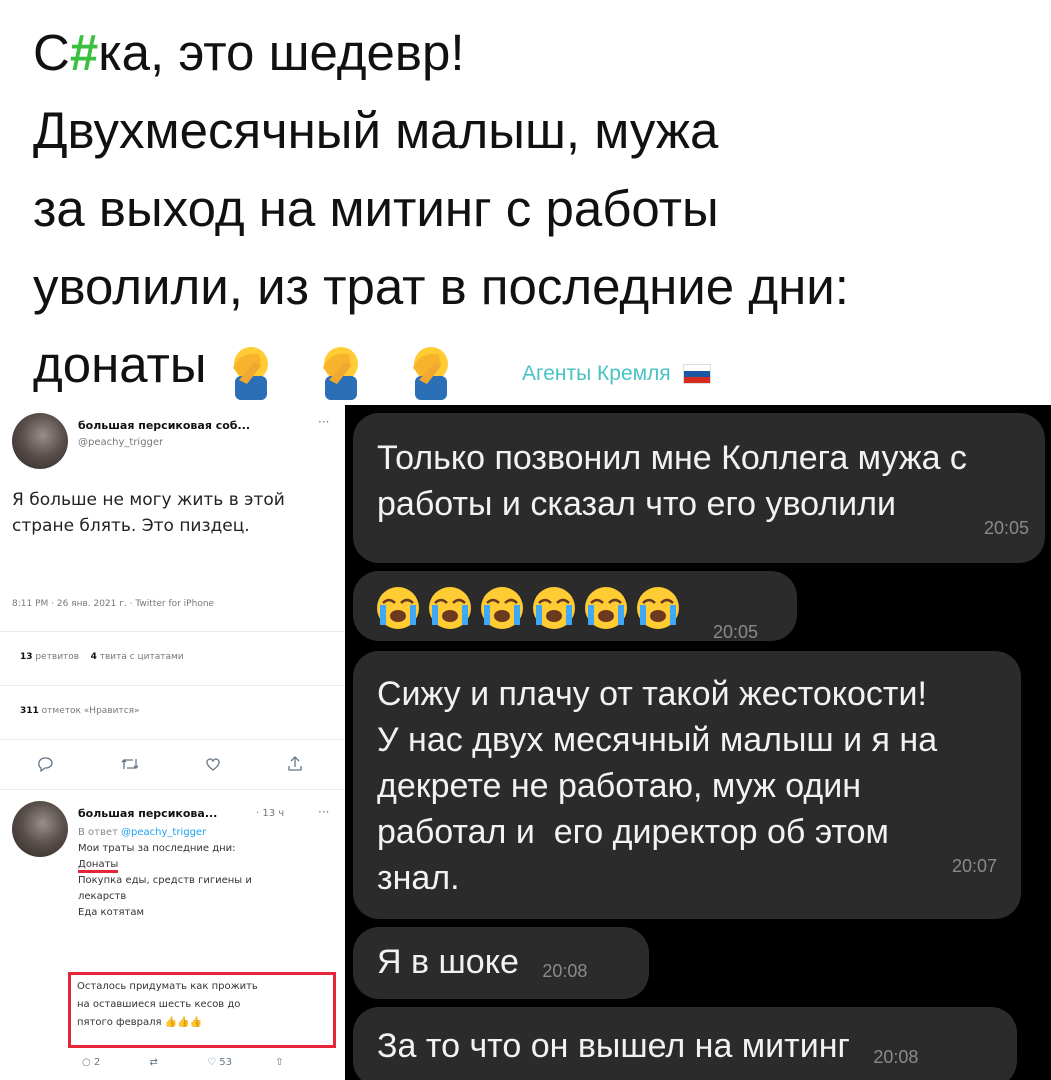 This screenshot has width=1051, height=1080. What do you see at coordinates (376, 130) in the screenshot?
I see `headline-line-2: Двухмесячный малыш, мужа` at bounding box center [376, 130].